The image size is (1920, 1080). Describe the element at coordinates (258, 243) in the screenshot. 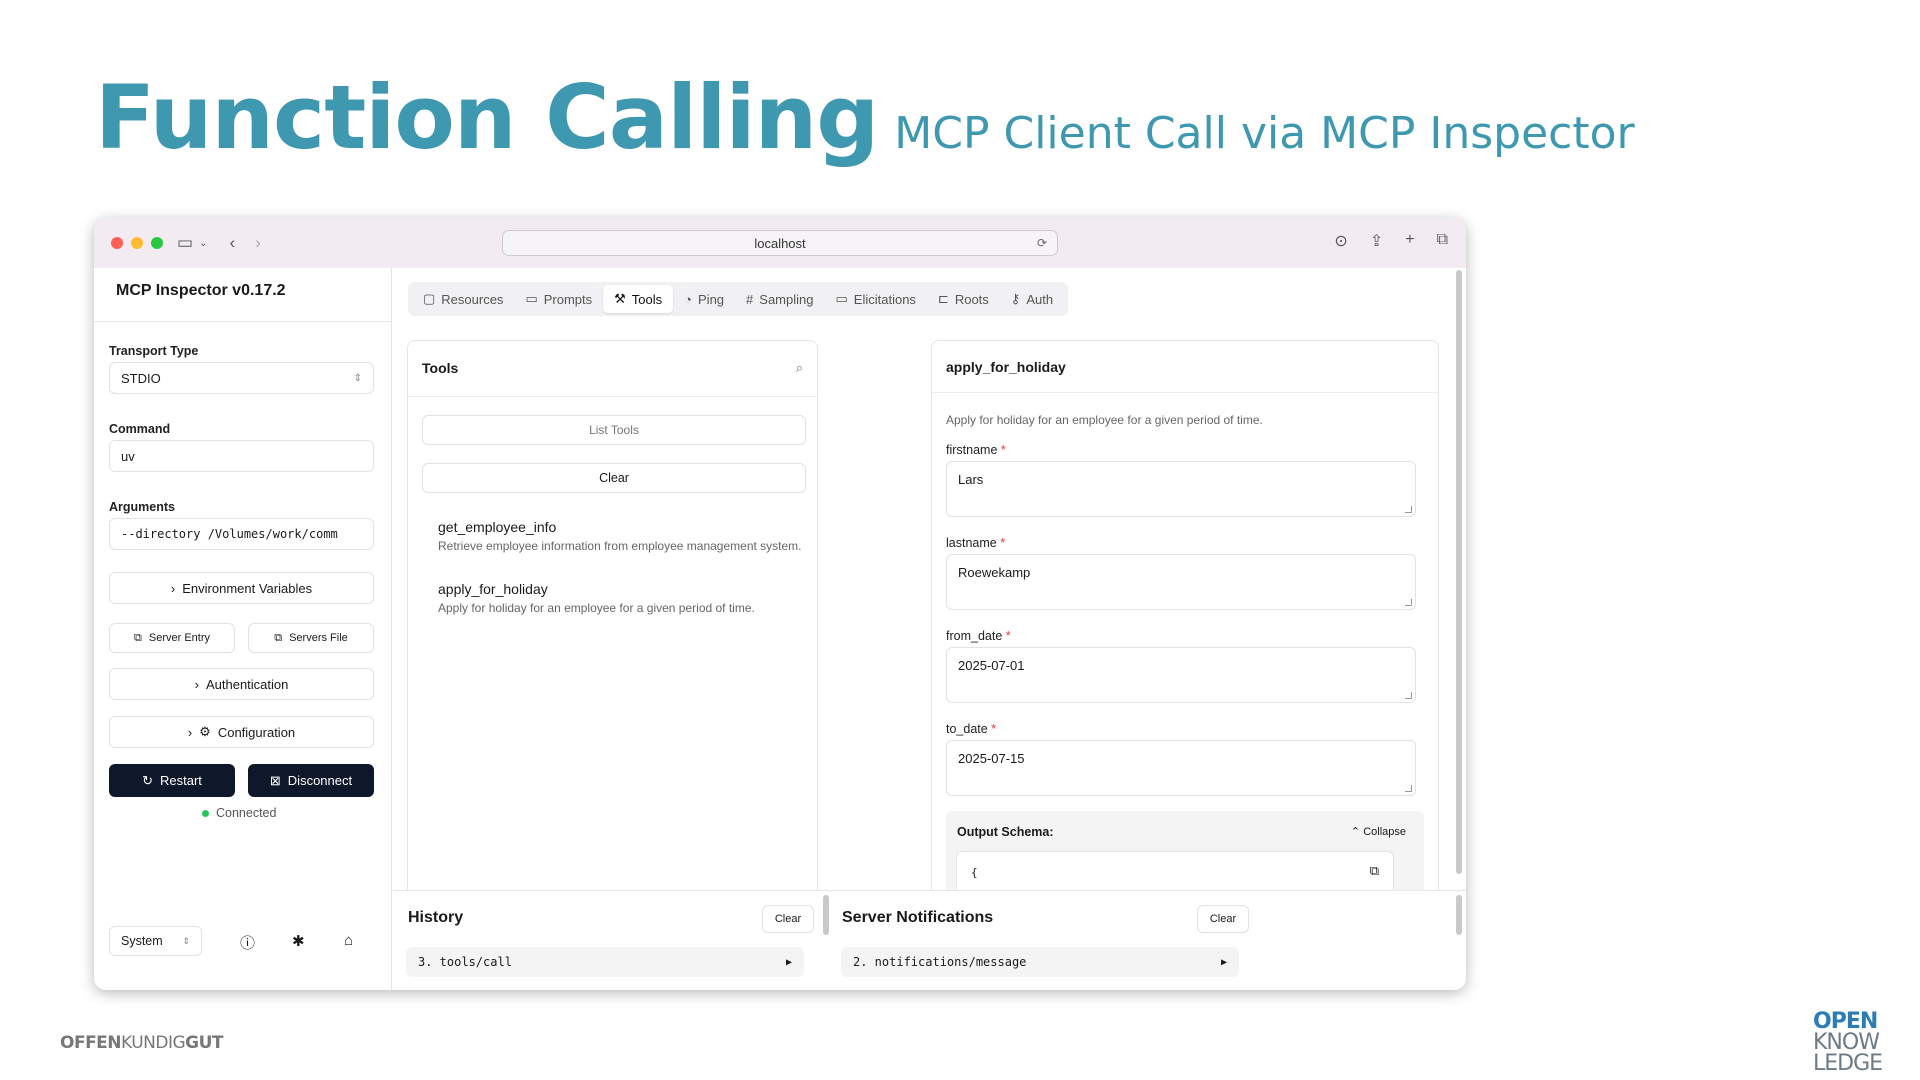

I see `forward-icon: ›` at that location.